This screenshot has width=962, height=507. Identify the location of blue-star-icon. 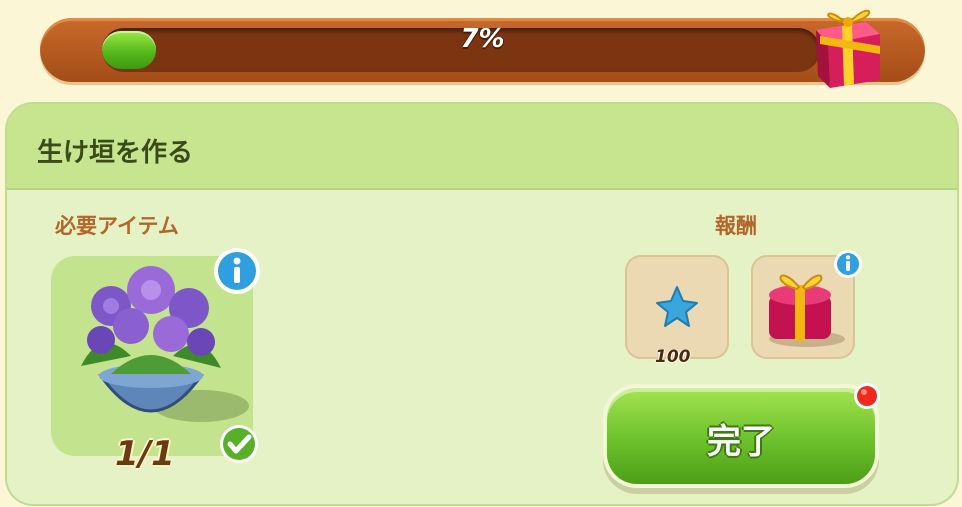
(677, 306).